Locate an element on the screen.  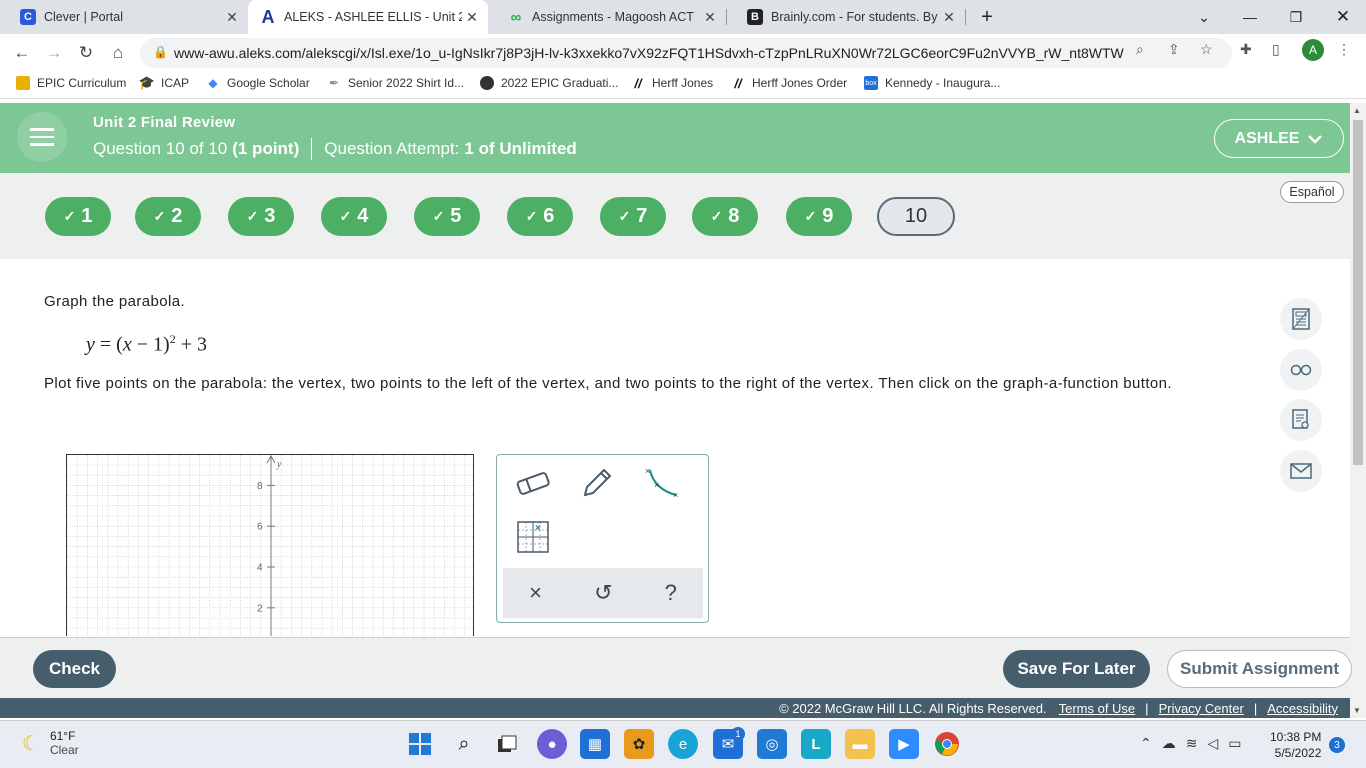
question-nav-4: ✓ 4 is located at coordinates (354, 216).